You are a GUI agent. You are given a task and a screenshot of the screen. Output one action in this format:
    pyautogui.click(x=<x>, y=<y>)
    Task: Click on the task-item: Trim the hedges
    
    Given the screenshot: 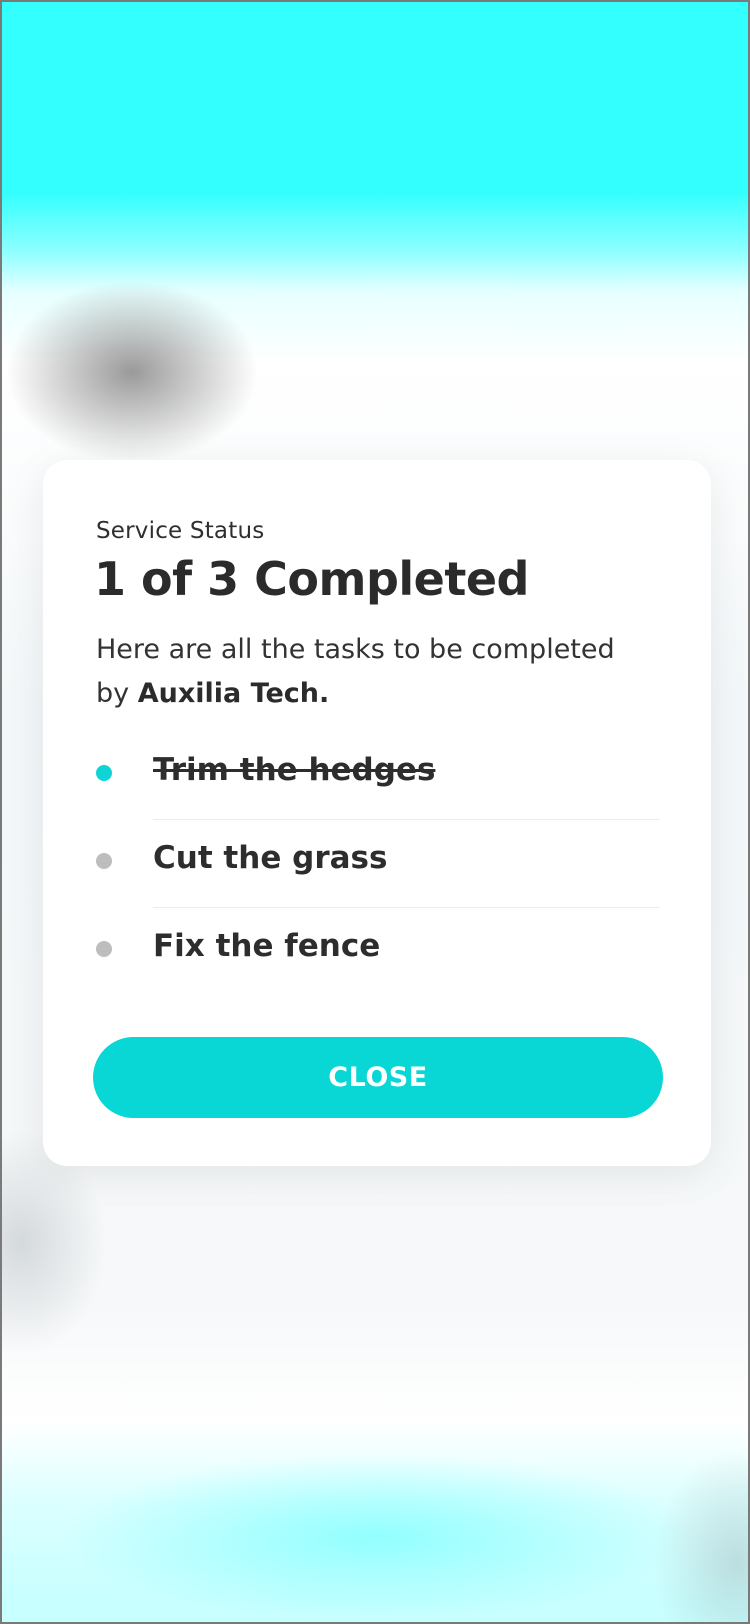 What is the action you would take?
    pyautogui.click(x=378, y=776)
    